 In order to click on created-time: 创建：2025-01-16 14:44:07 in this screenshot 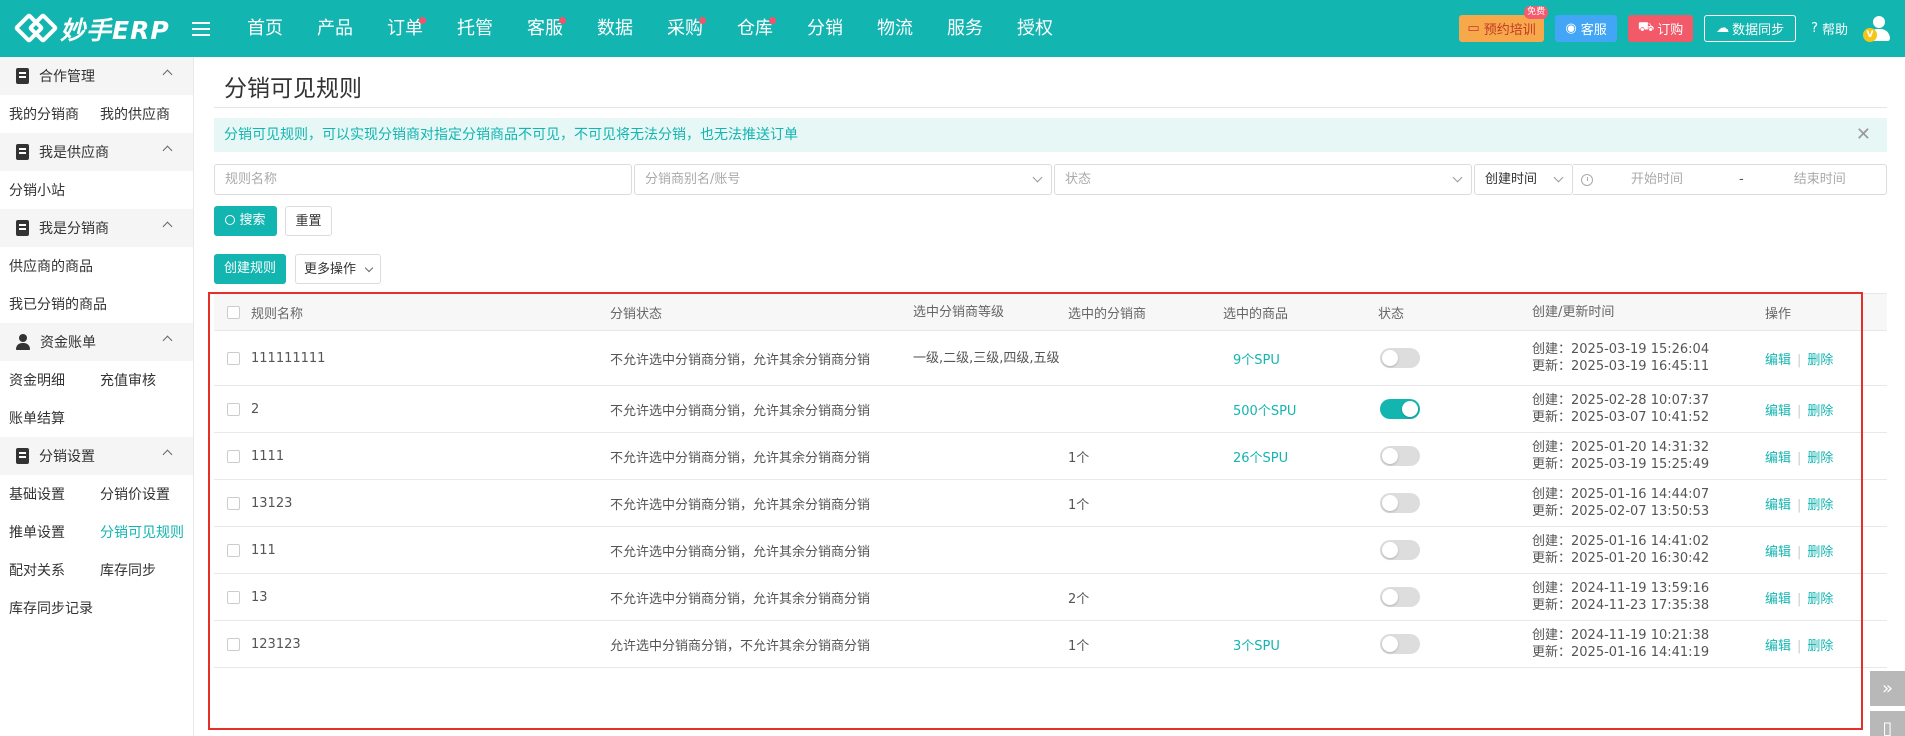, I will do `click(1644, 494)`.